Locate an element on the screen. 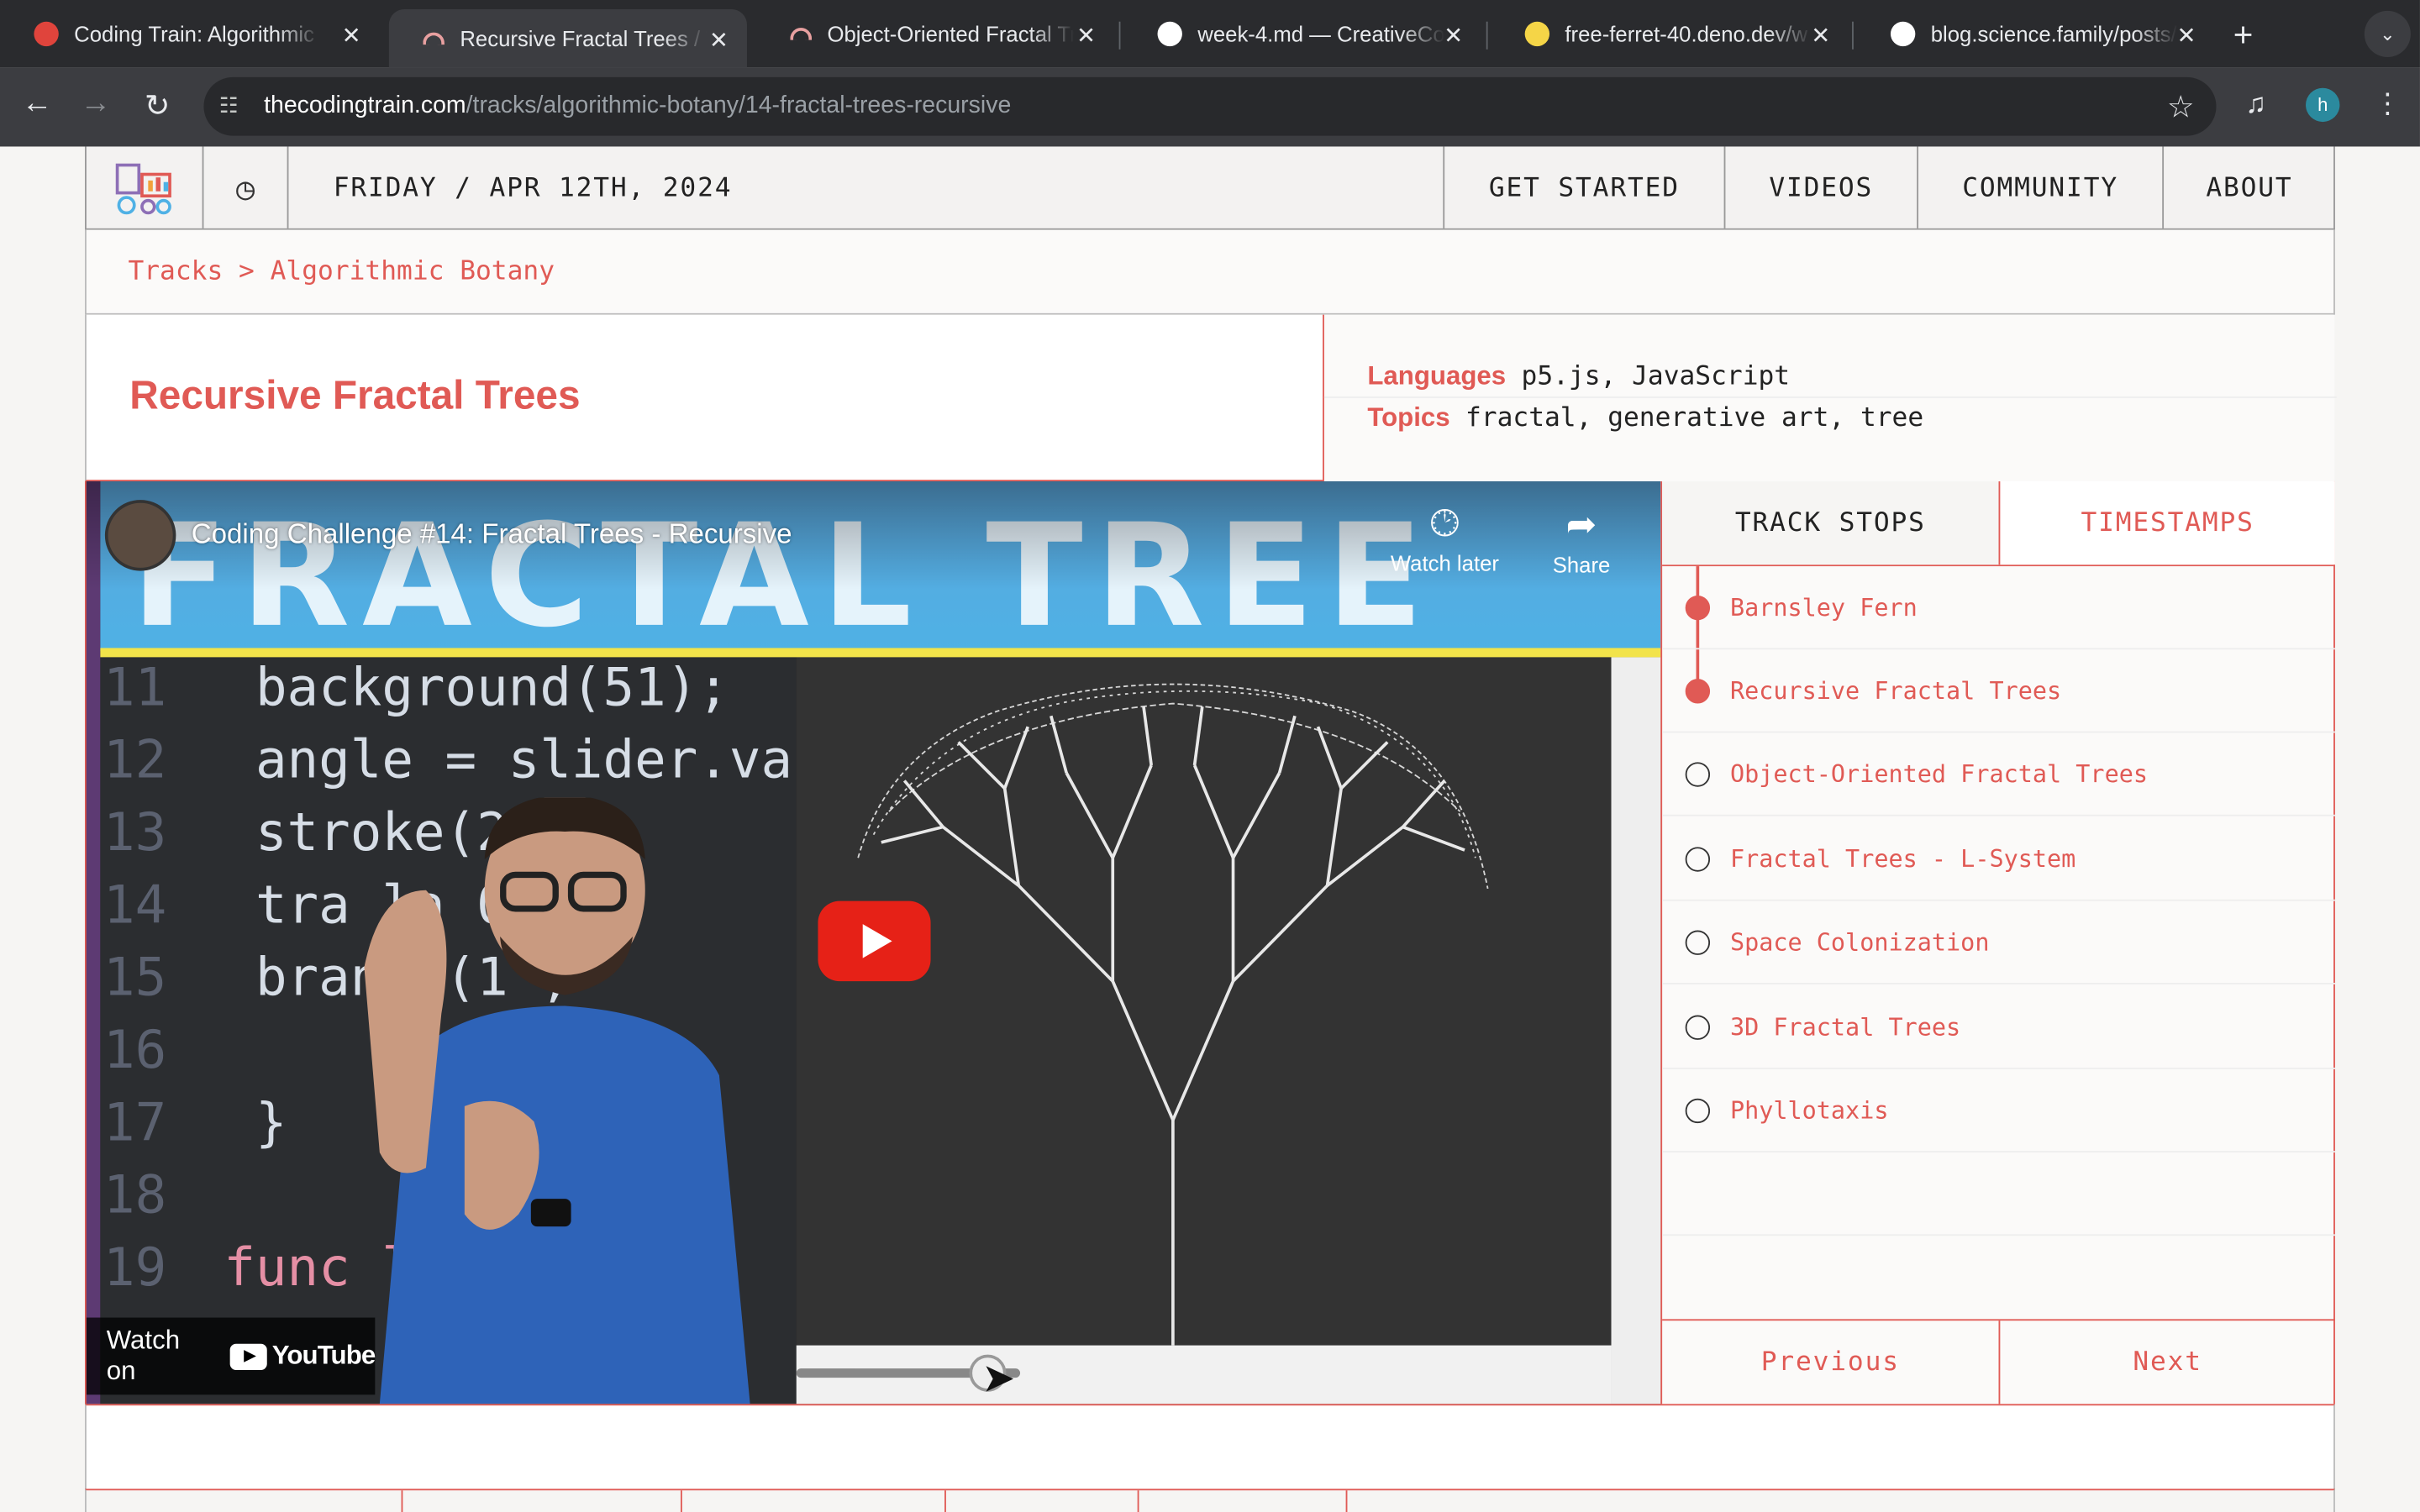  code-line: 16 is located at coordinates (162, 1050).